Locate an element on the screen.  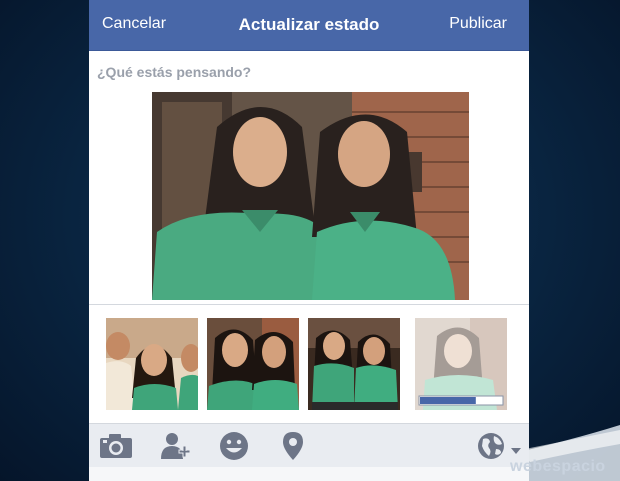
publish-button: Publicar is located at coordinates (478, 24).